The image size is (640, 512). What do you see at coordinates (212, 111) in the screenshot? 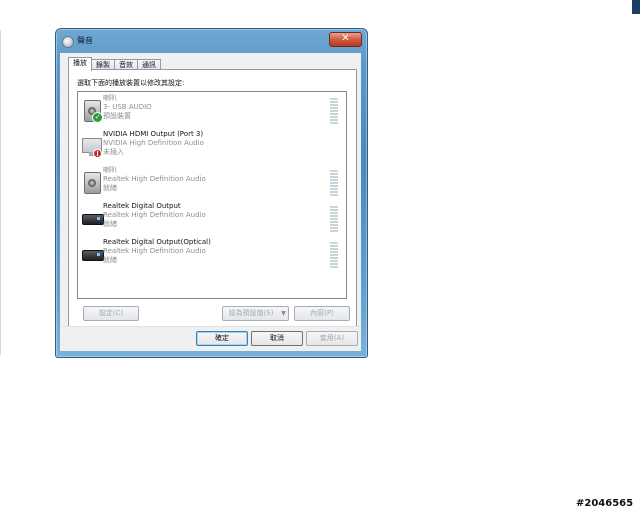
I see `device-item: ✓ 喇叭 3- USB AUDIO 預設裝置` at bounding box center [212, 111].